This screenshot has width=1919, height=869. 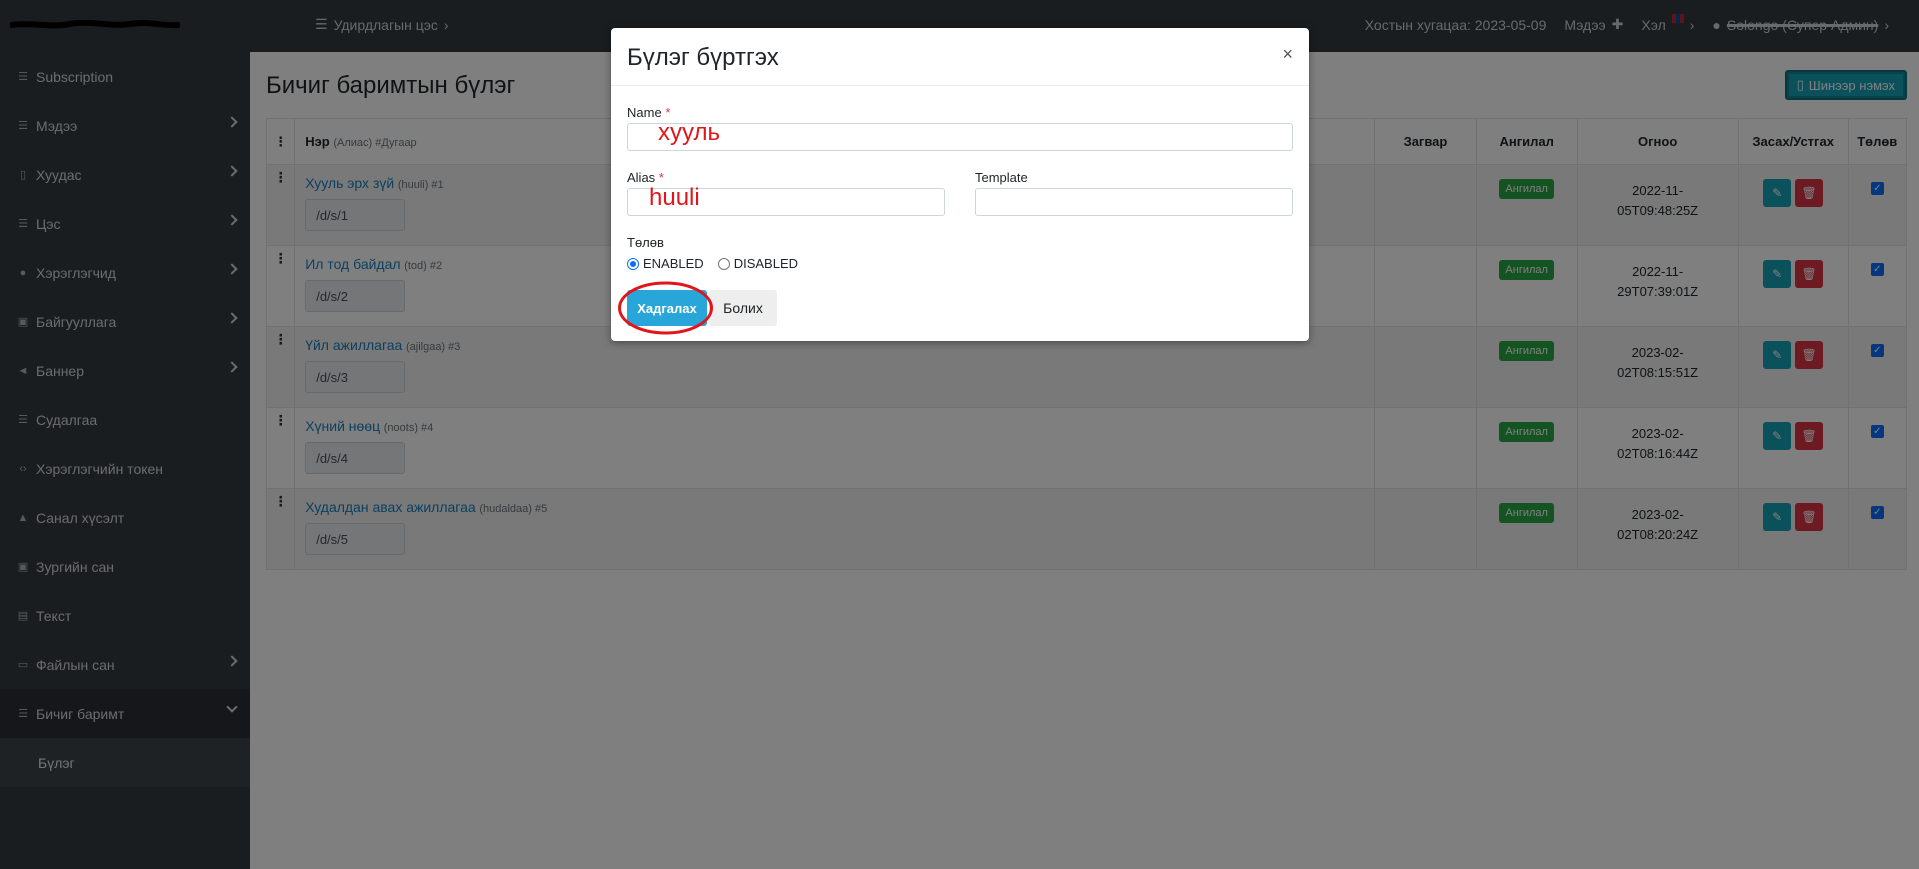 I want to click on radio-label: ENABLED, so click(x=673, y=263).